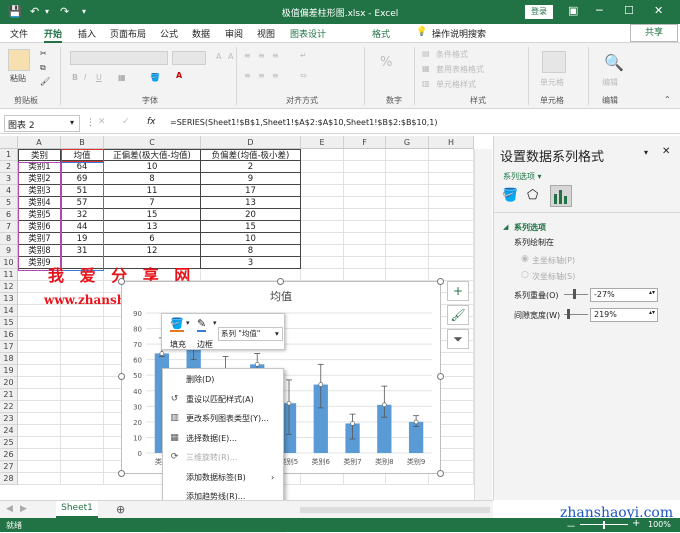 The image size is (680, 533). I want to click on collapse-ribbon-icon: ⌃, so click(667, 99).